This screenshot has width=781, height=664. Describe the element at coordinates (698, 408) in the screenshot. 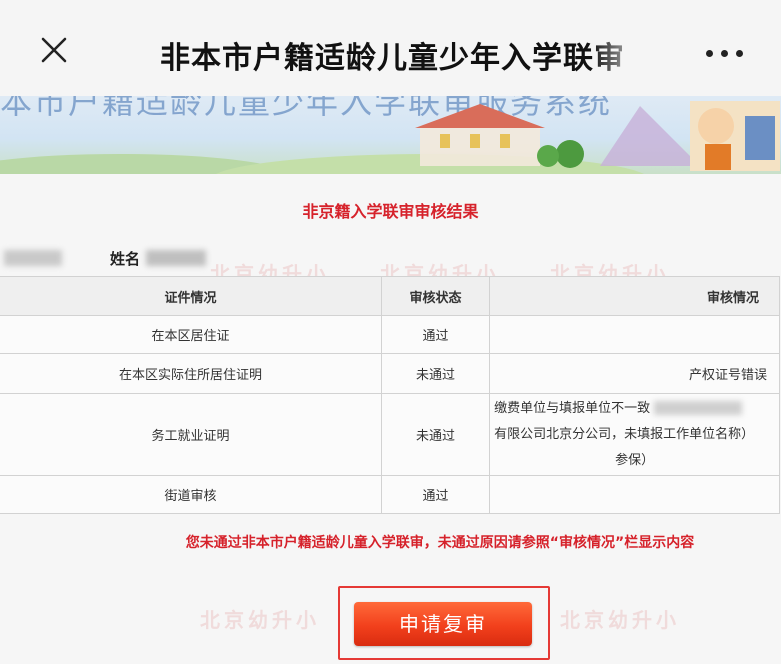

I see `redacted-company` at that location.